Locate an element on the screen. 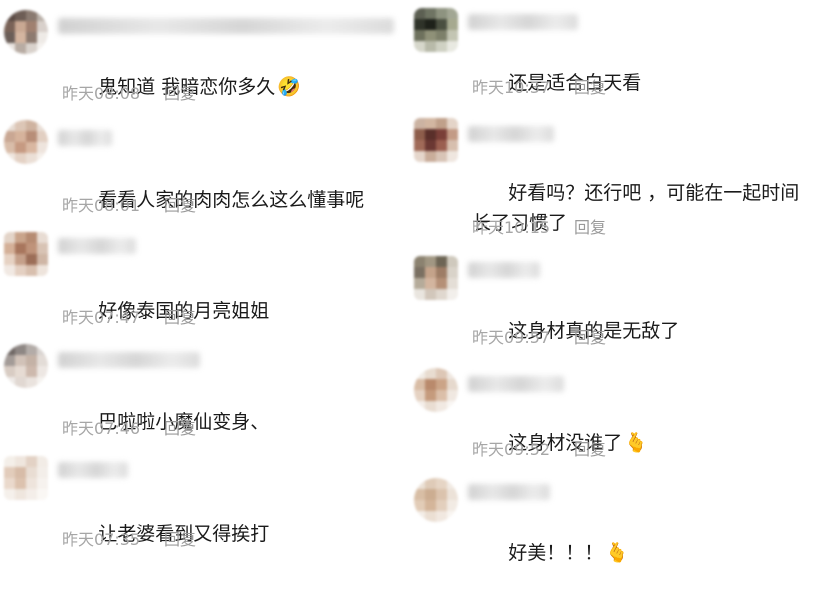 The height and width of the screenshot is (598, 821). comment-item: 鬼知道 我暗恋你多久 🤣 昨天08:08 回复 is located at coordinates (205, 60).